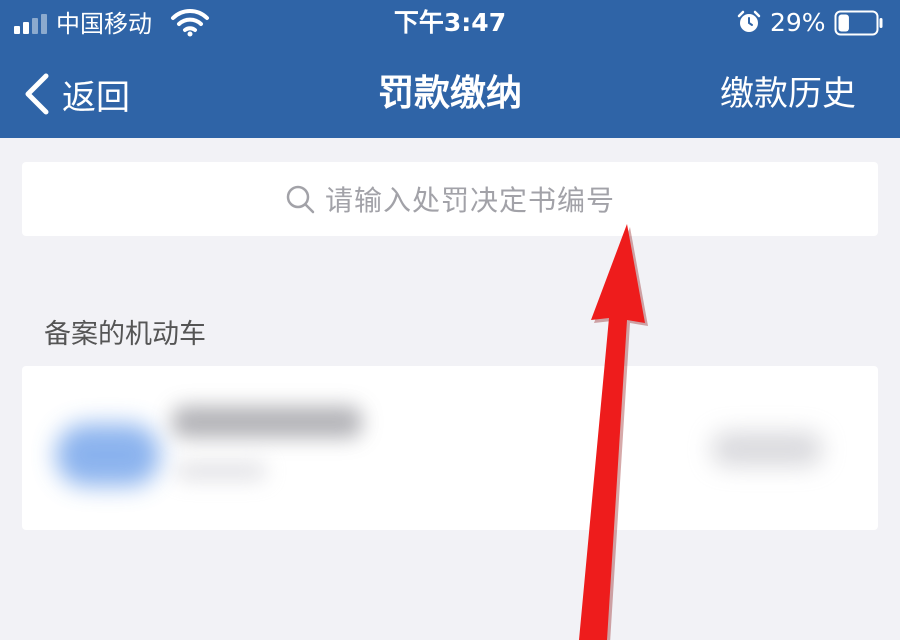 The height and width of the screenshot is (640, 900). I want to click on penalty-number-search-input: 请输入处罚决定书编号, so click(450, 199).